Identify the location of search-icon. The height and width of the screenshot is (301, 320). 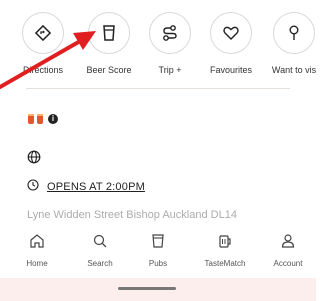
(100, 241).